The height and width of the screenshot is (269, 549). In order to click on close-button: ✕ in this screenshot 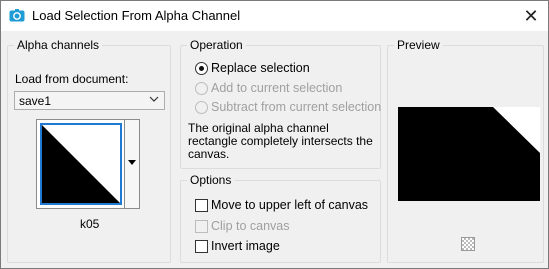, I will do `click(531, 16)`.